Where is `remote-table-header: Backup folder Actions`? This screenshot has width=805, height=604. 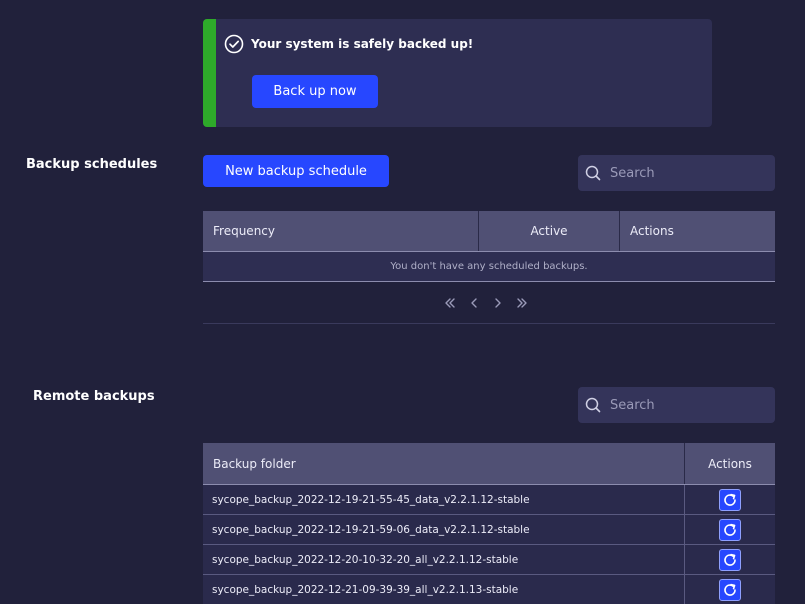
remote-table-header: Backup folder Actions is located at coordinates (489, 464).